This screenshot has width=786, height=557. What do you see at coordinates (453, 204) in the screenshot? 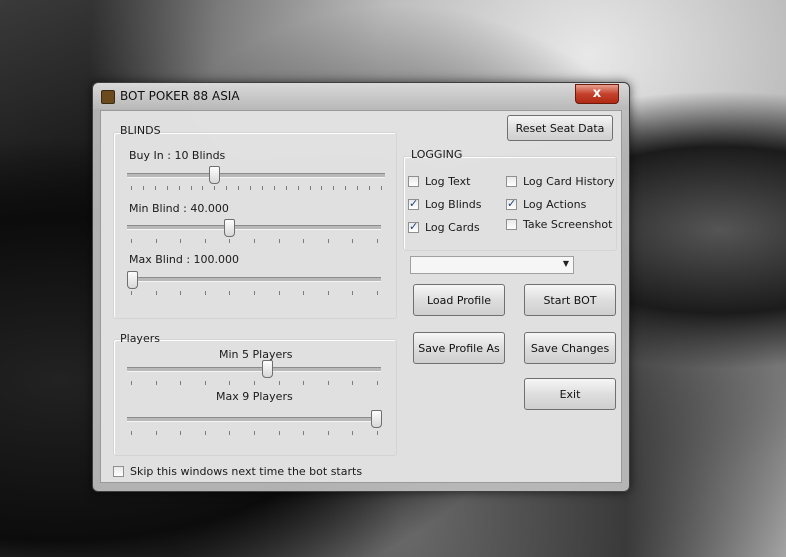
I see `log-blinds-label: Log Blinds` at bounding box center [453, 204].